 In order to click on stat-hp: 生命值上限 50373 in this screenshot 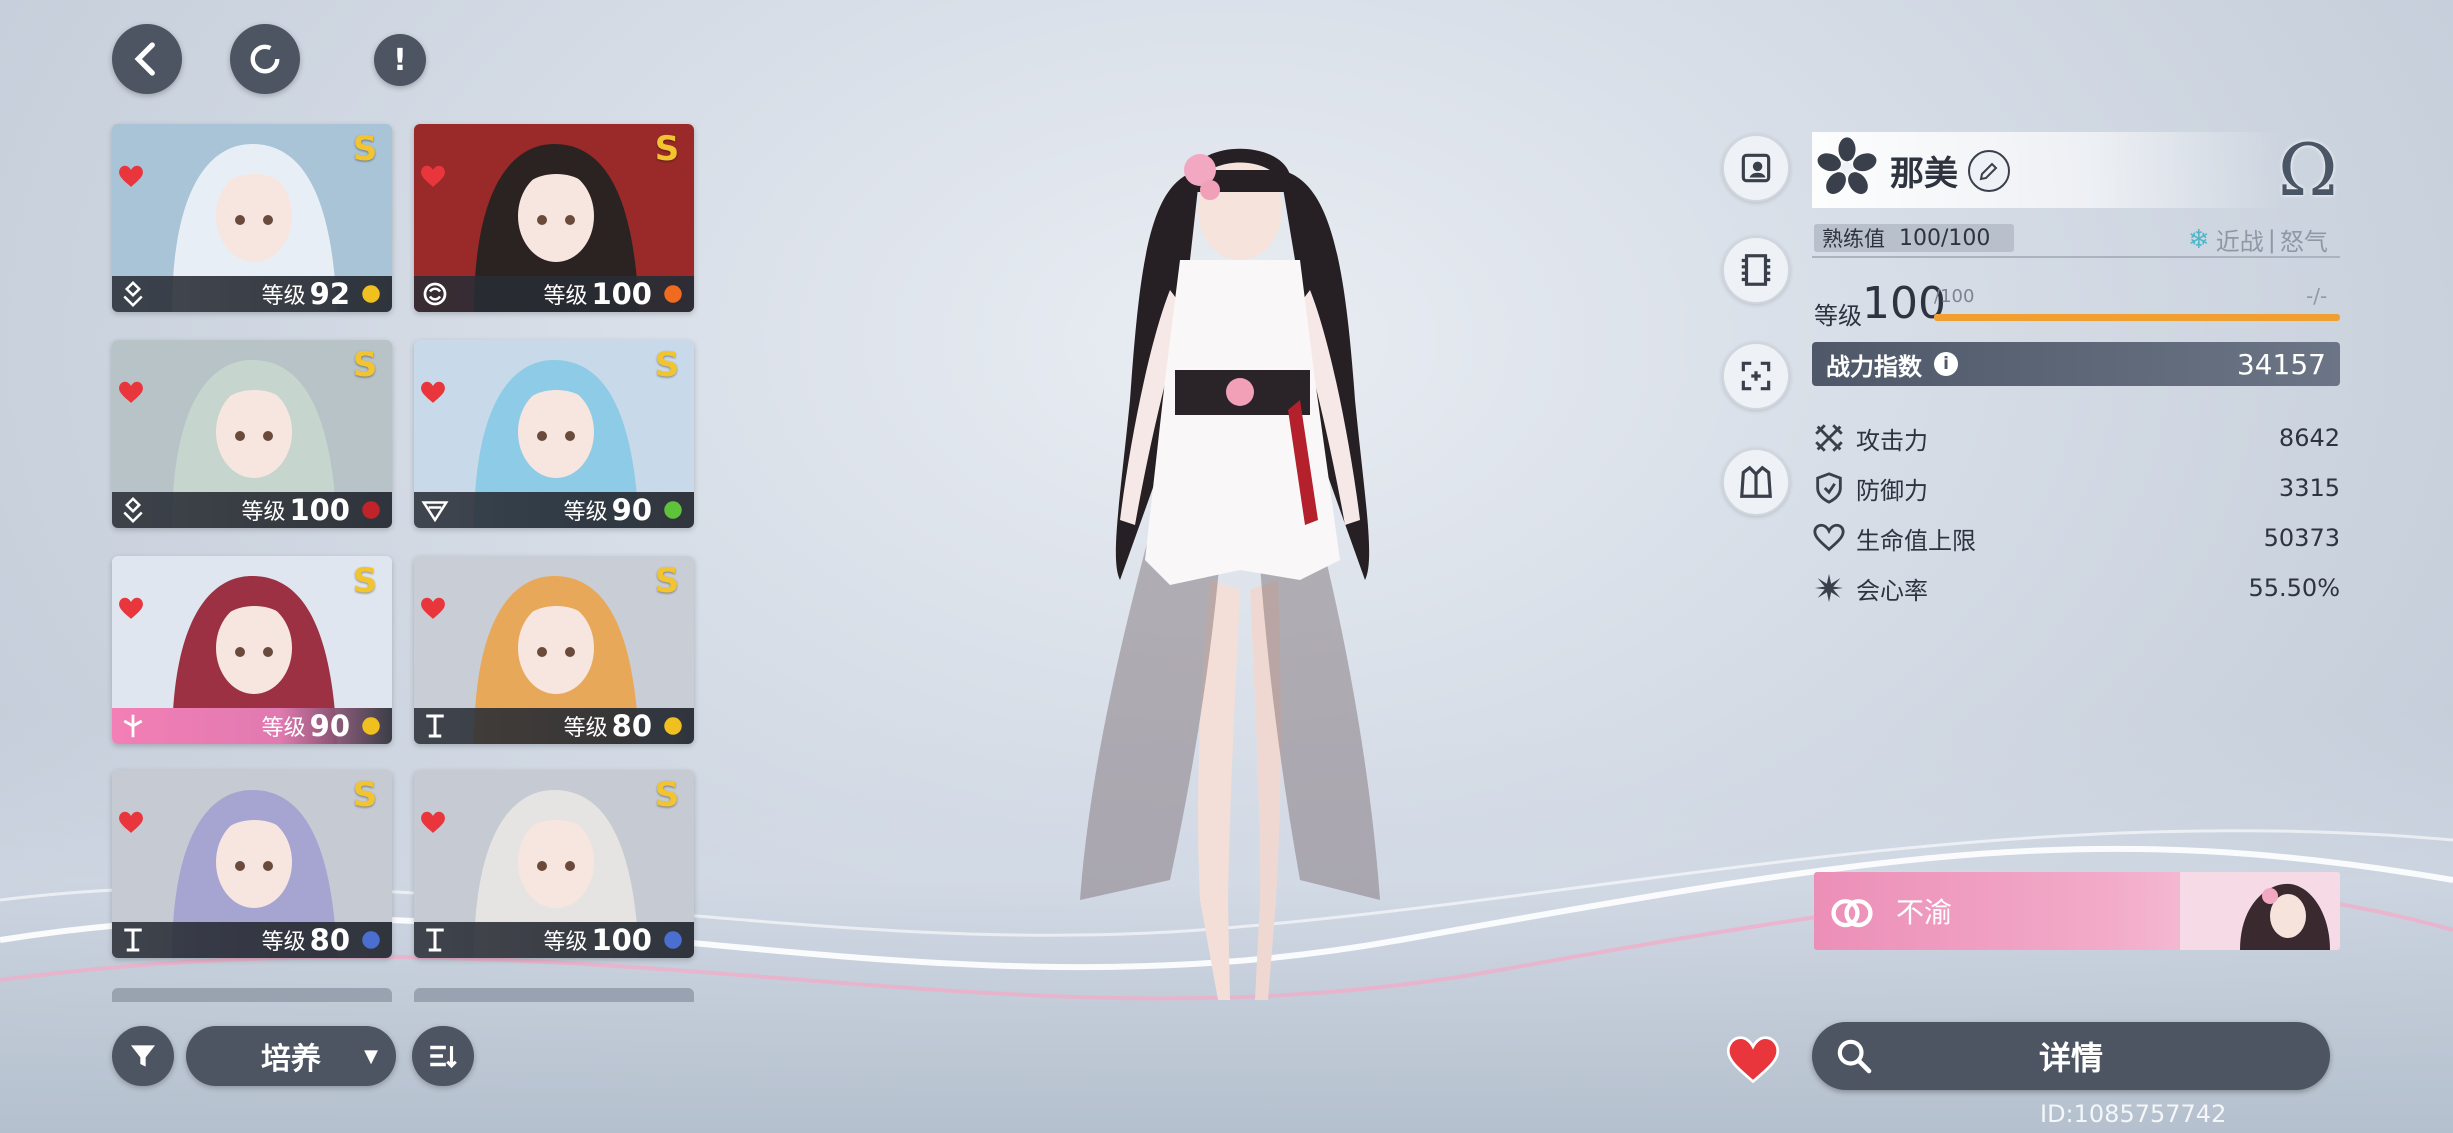, I will do `click(2076, 538)`.